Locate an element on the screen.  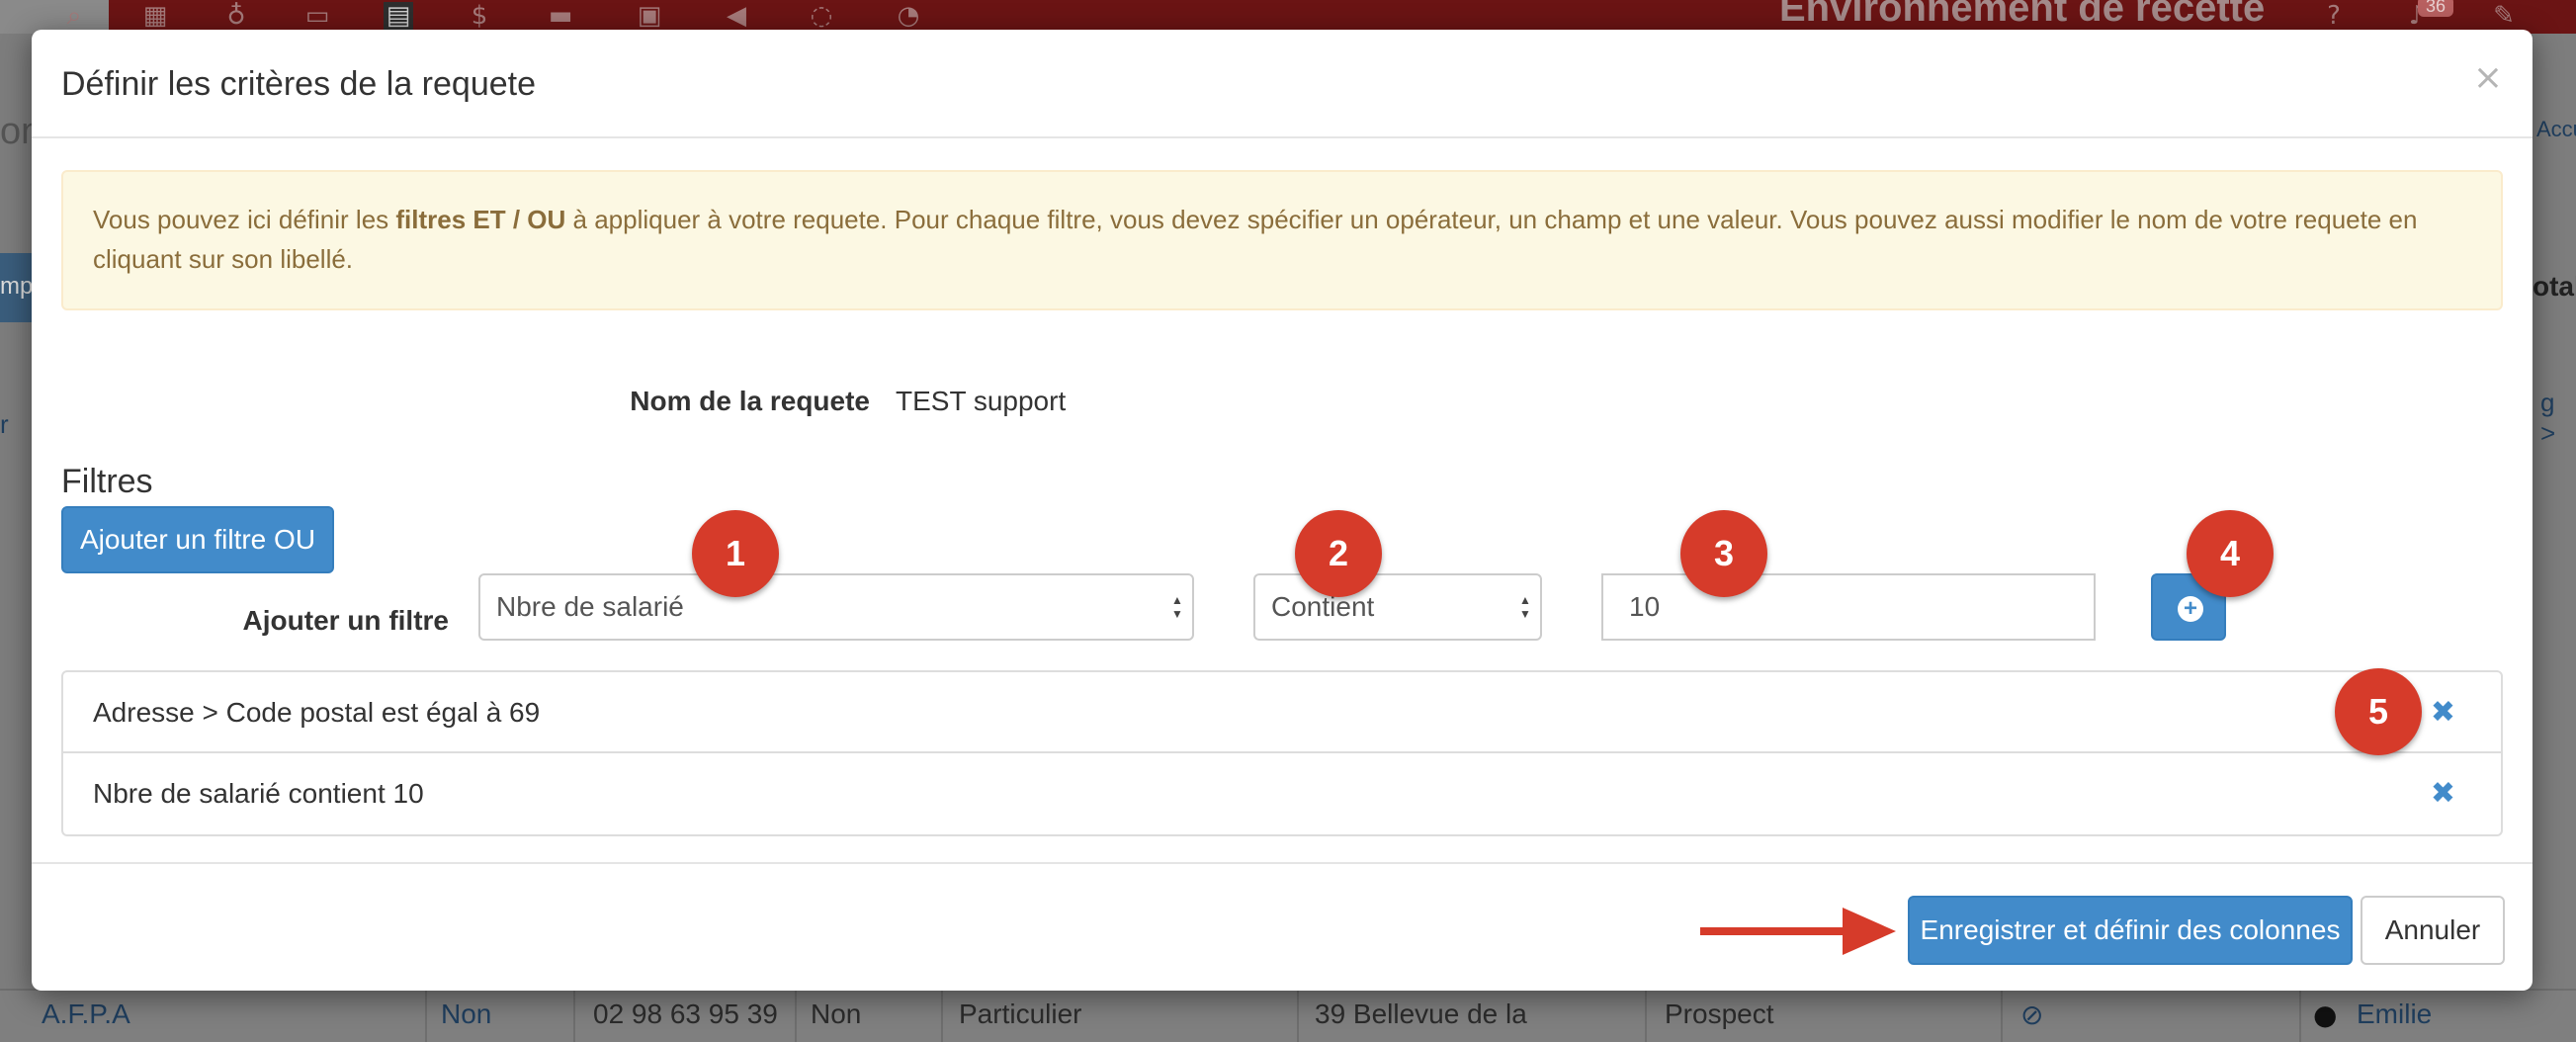
filters-title: Filtres is located at coordinates (107, 482).